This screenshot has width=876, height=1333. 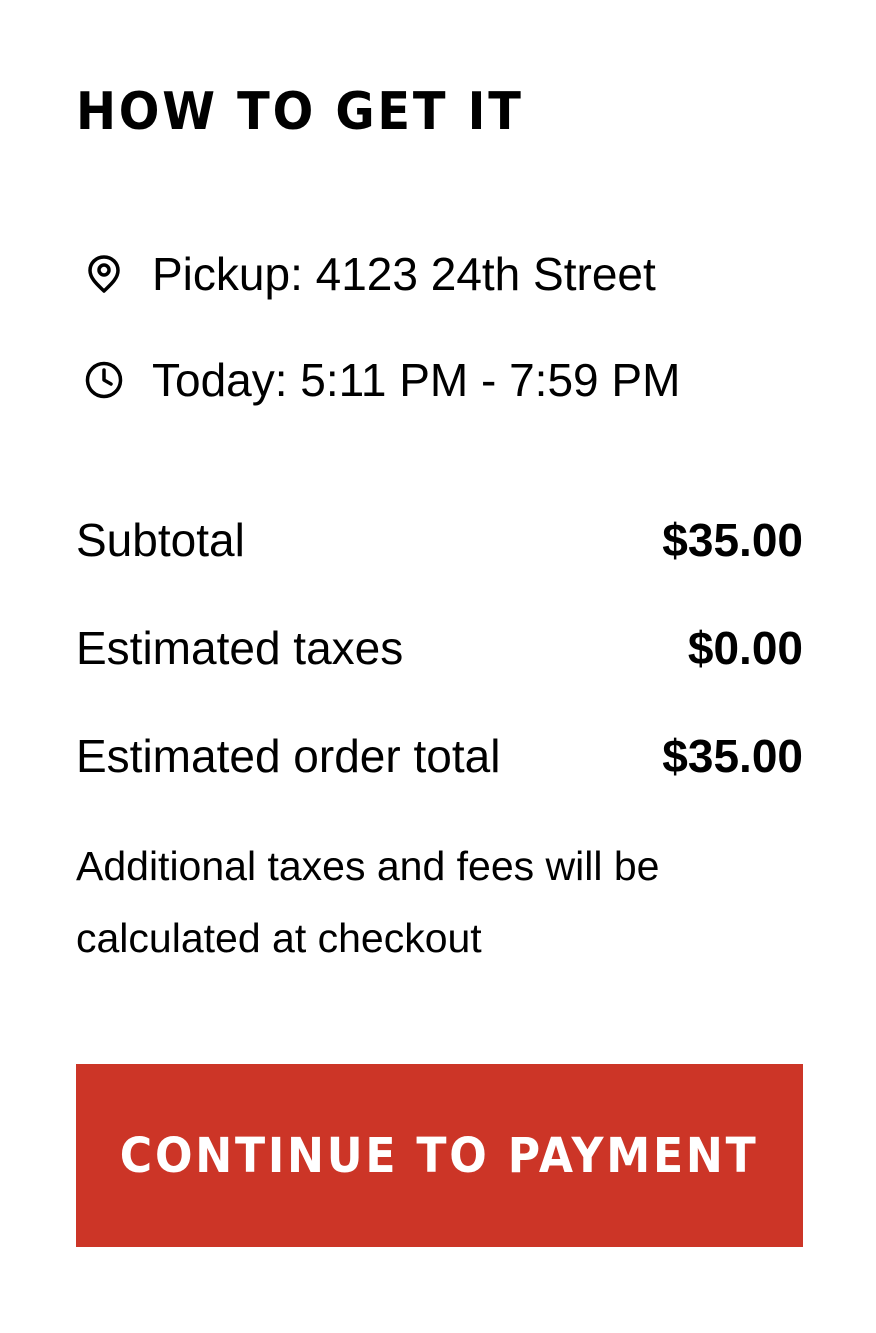 What do you see at coordinates (300, 112) in the screenshot?
I see `section-title: HOW TO GET IT` at bounding box center [300, 112].